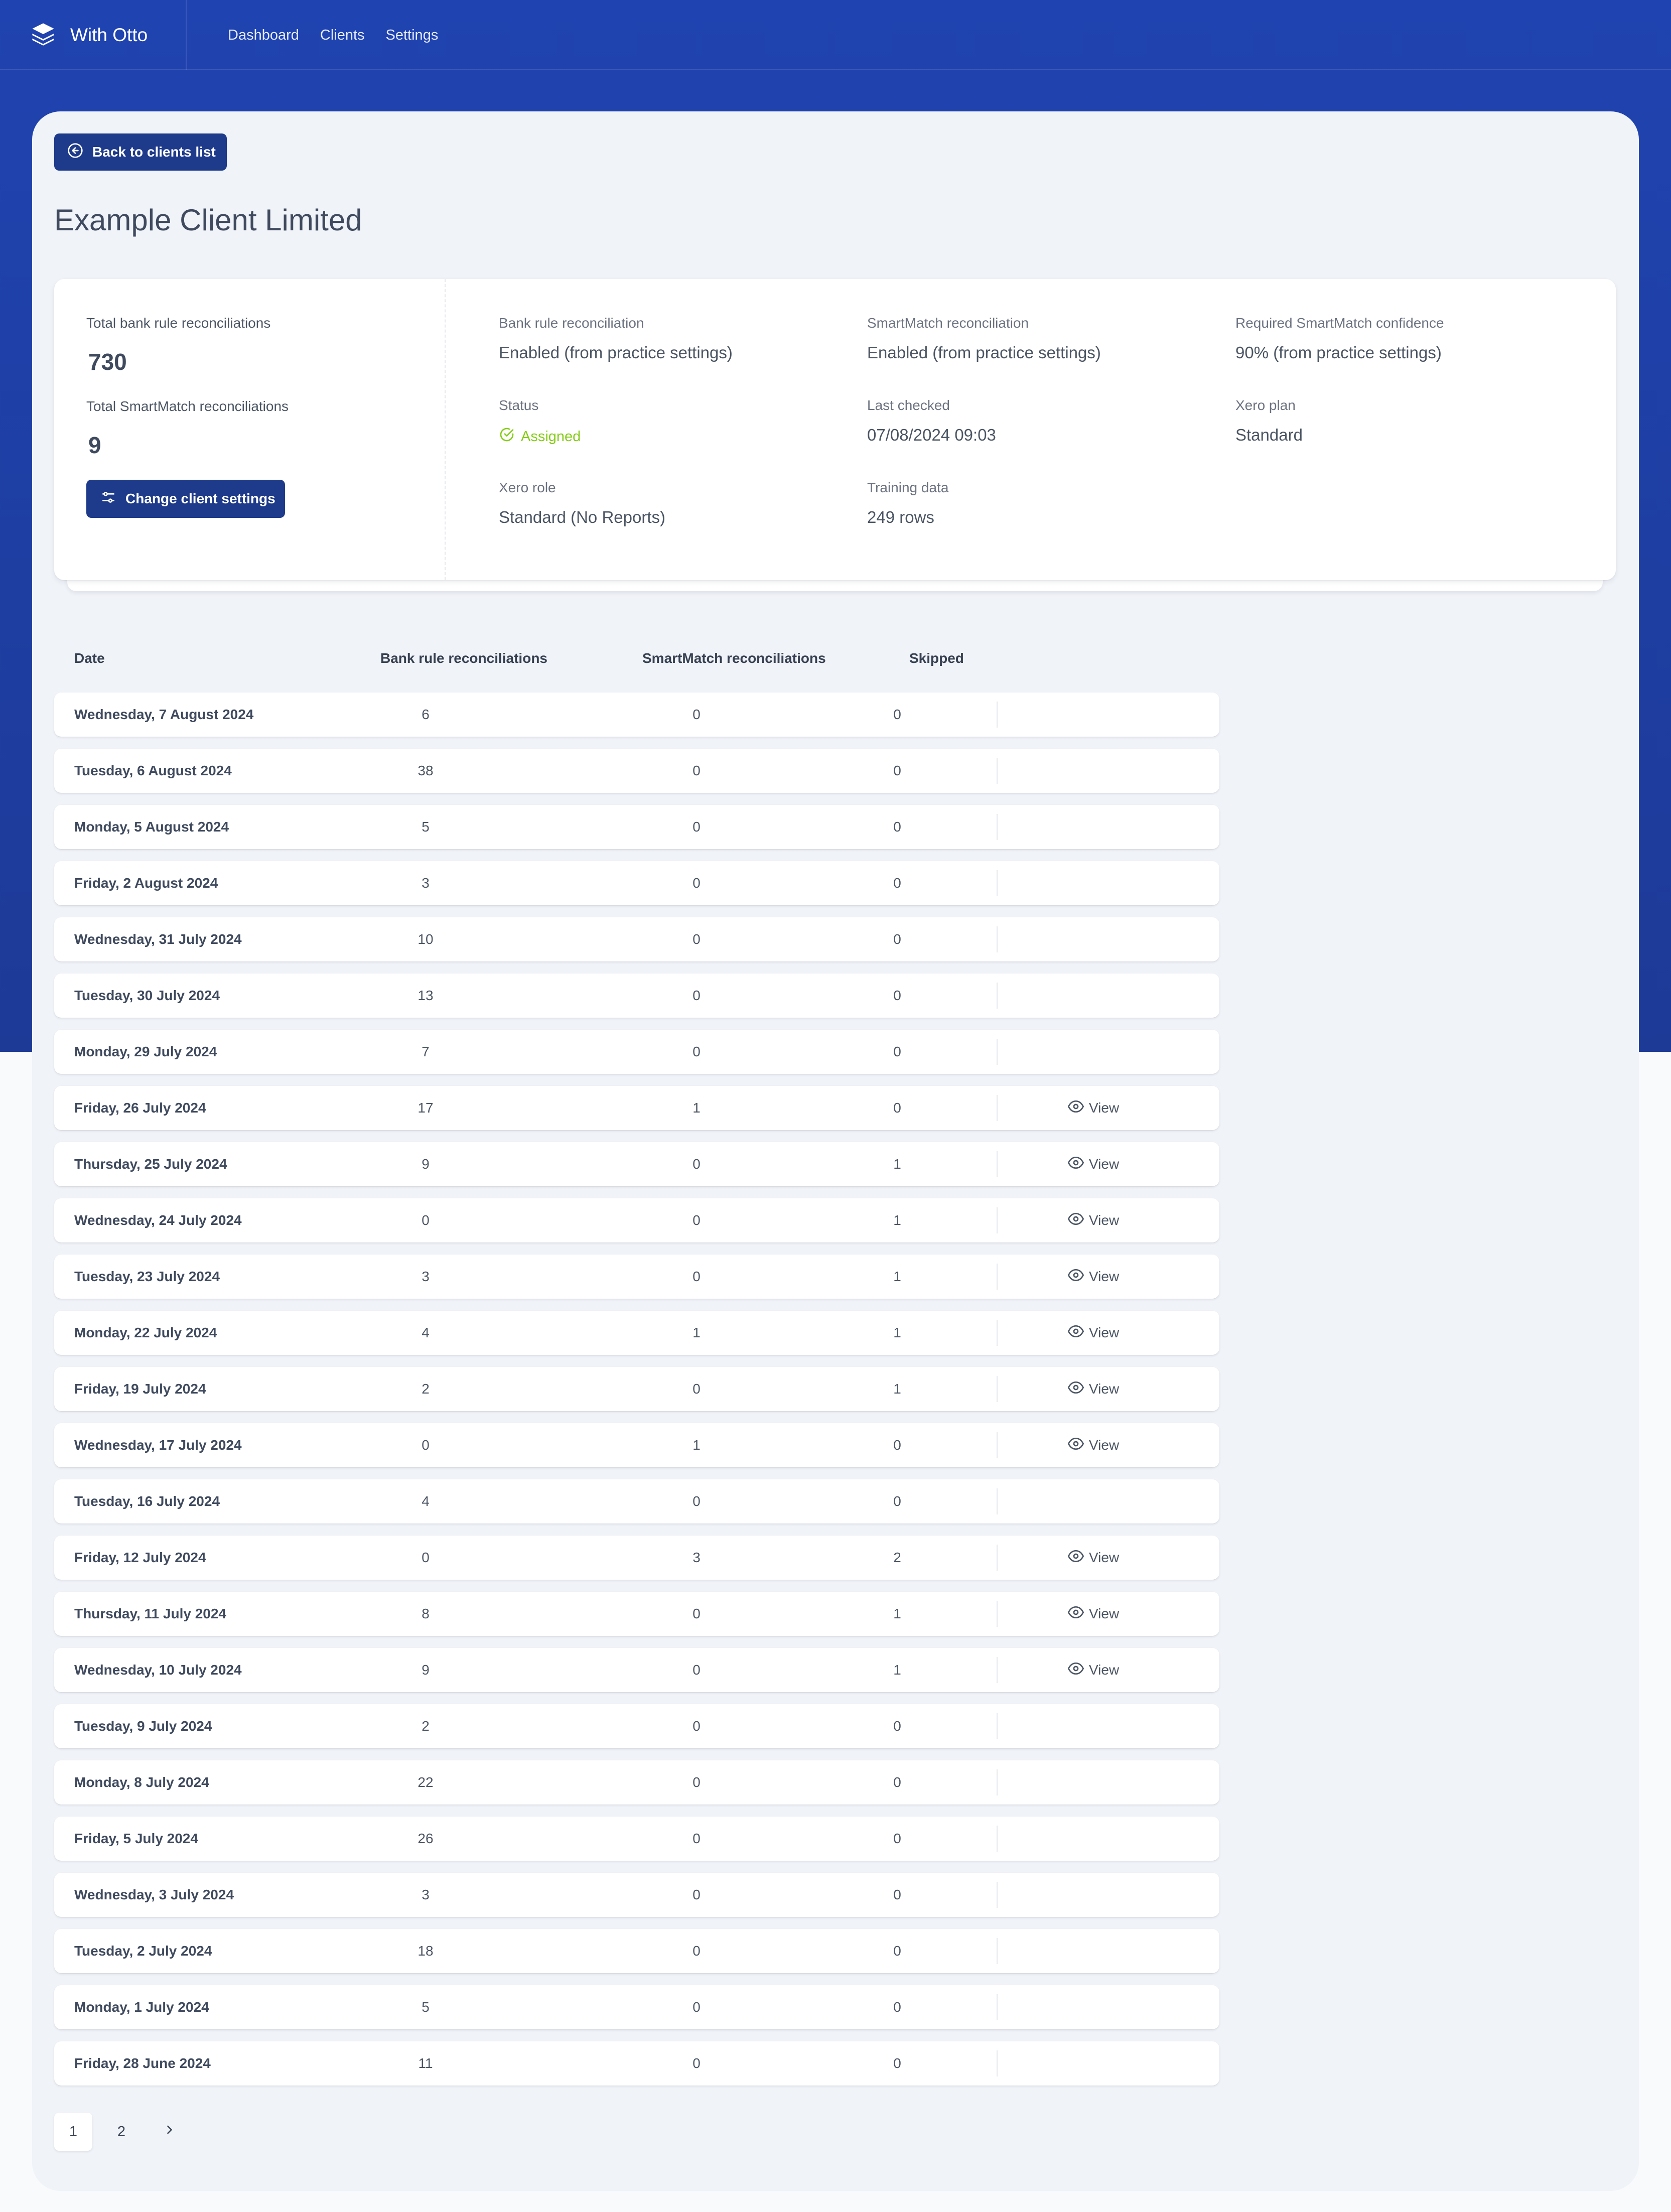  What do you see at coordinates (540, 422) in the screenshot?
I see `status-info: Status Assigned` at bounding box center [540, 422].